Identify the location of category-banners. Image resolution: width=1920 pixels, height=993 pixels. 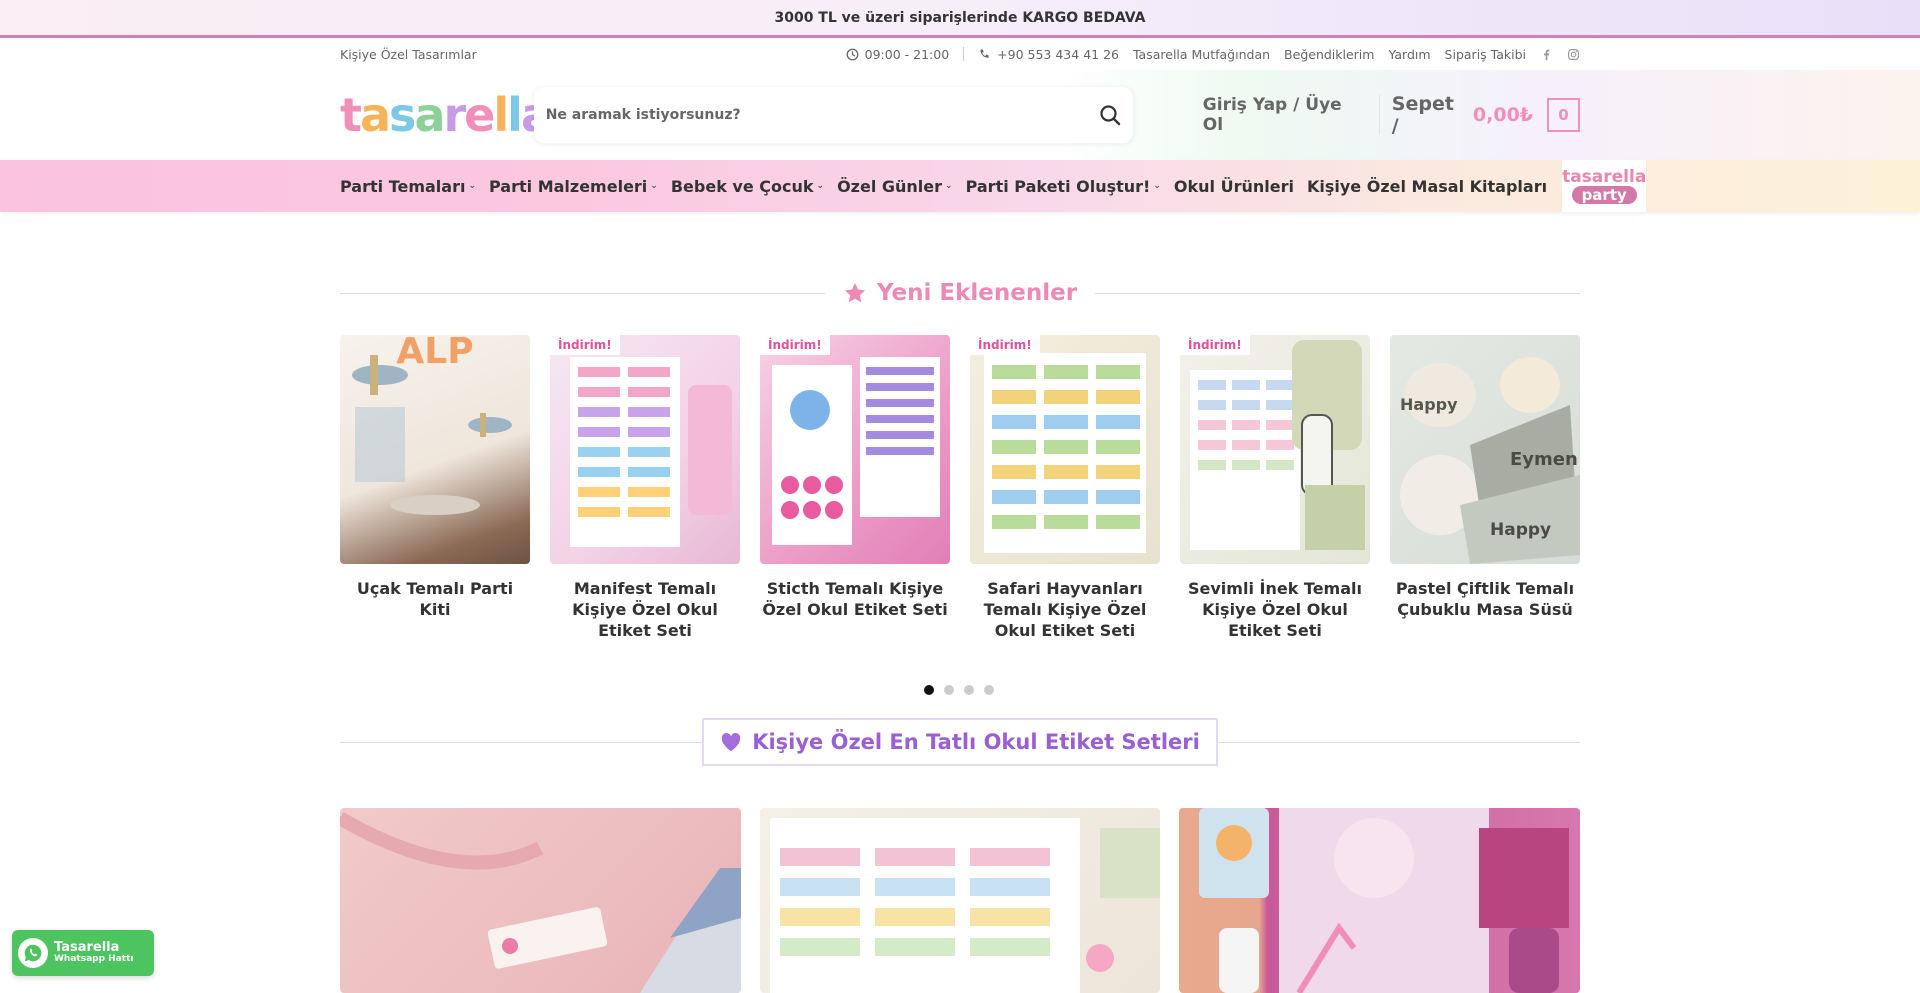
(960, 900).